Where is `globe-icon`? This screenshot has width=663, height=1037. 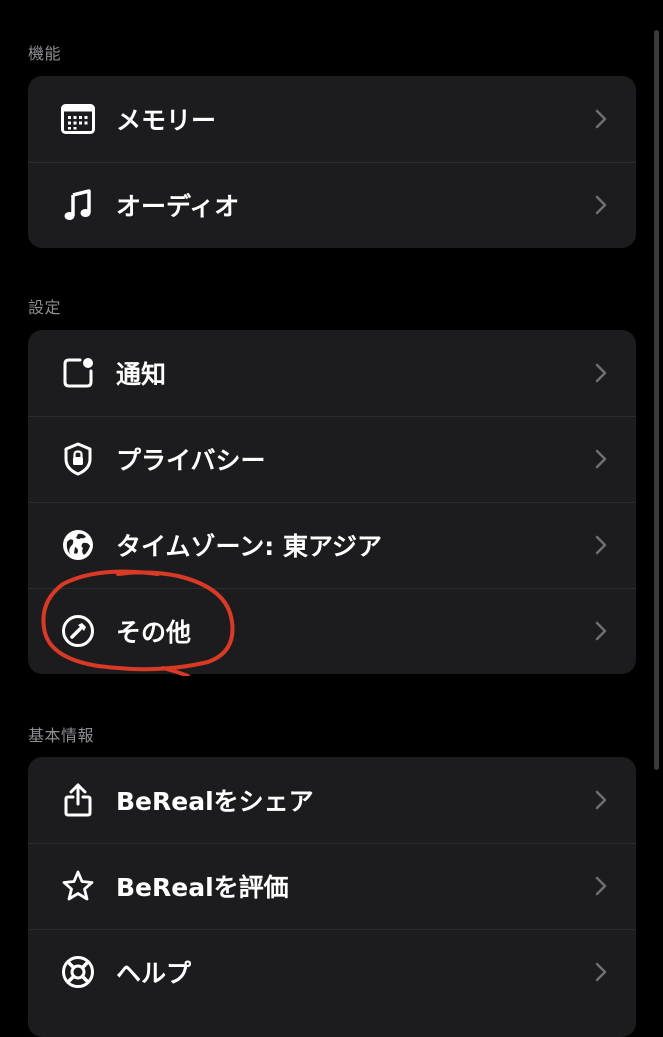 globe-icon is located at coordinates (78, 545).